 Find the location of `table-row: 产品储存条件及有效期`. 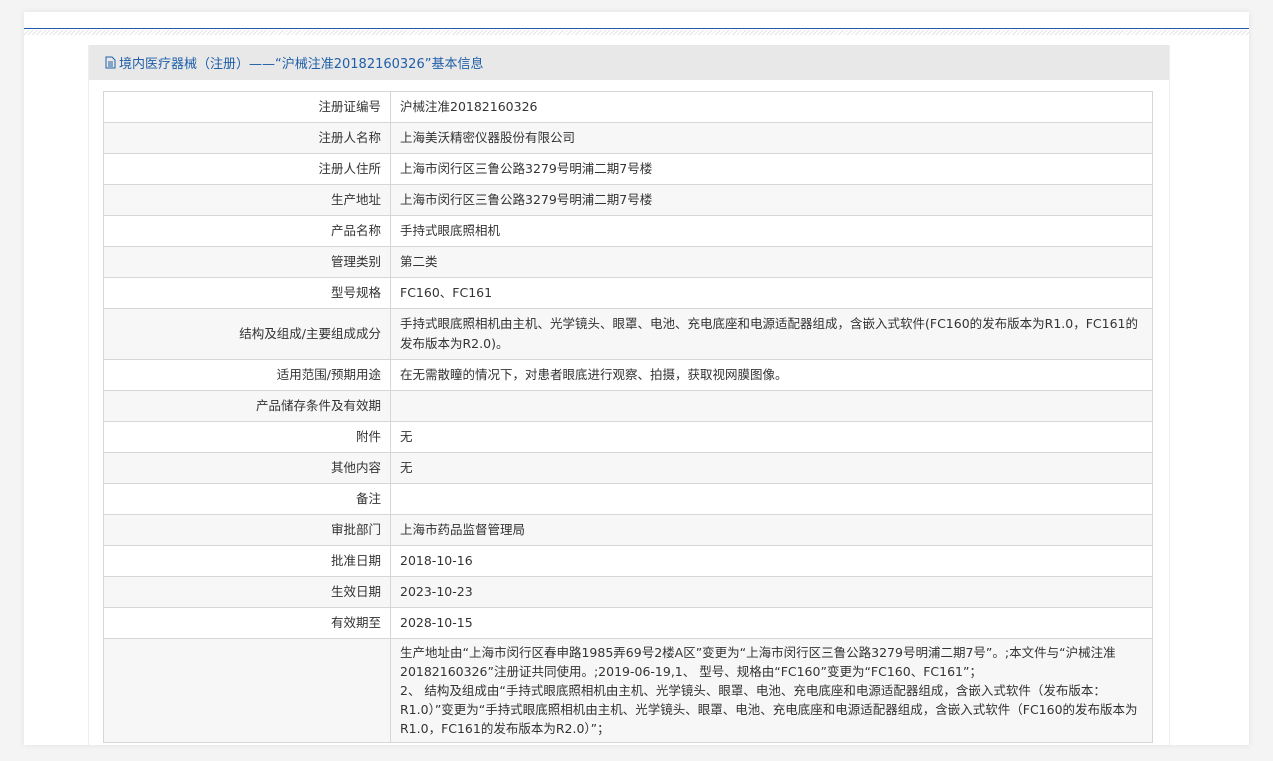

table-row: 产品储存条件及有效期 is located at coordinates (628, 406).